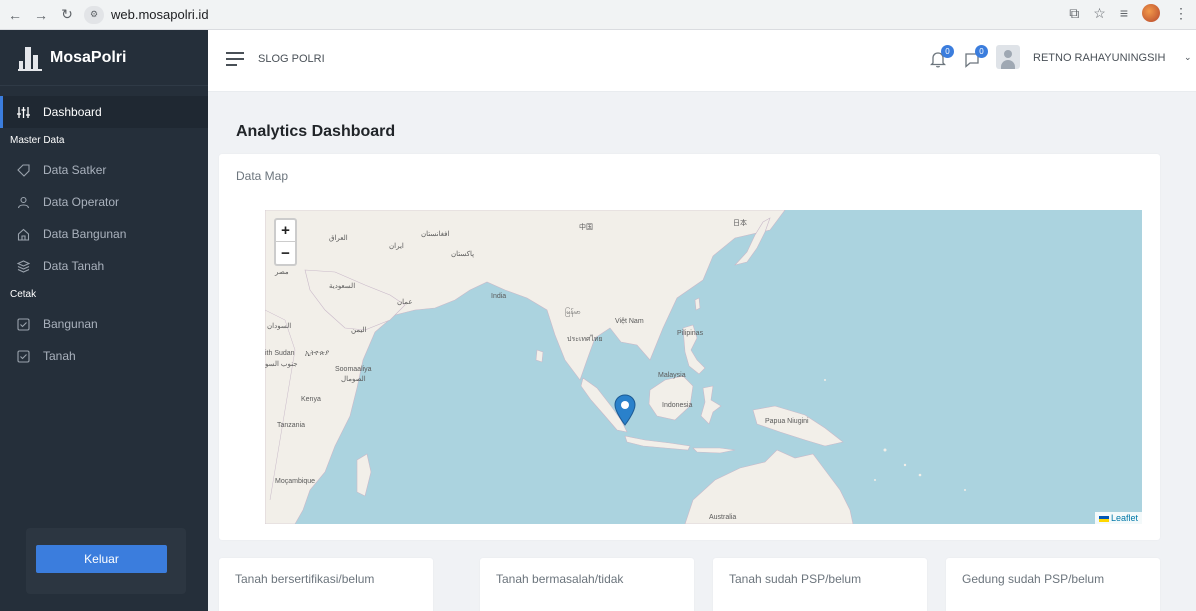 The image size is (1196, 611). I want to click on map-label: الصومال, so click(353, 379).